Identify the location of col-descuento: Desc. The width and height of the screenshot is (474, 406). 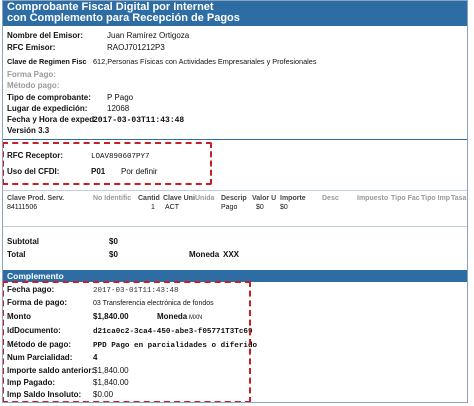
(330, 198).